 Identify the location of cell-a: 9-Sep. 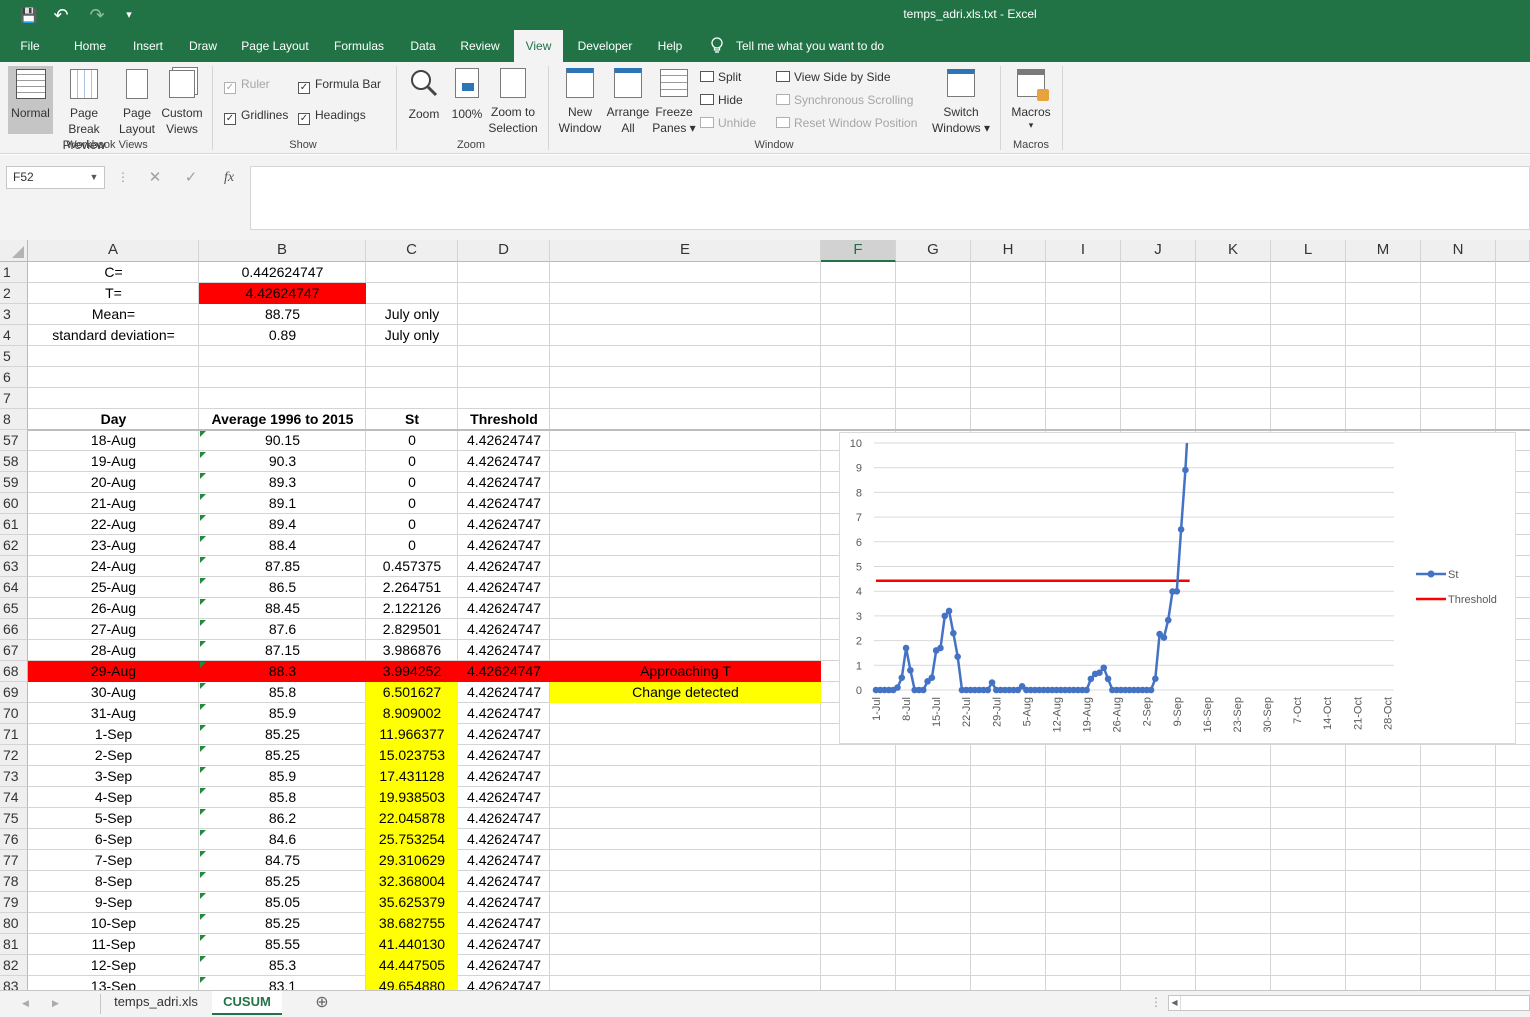
(113, 902).